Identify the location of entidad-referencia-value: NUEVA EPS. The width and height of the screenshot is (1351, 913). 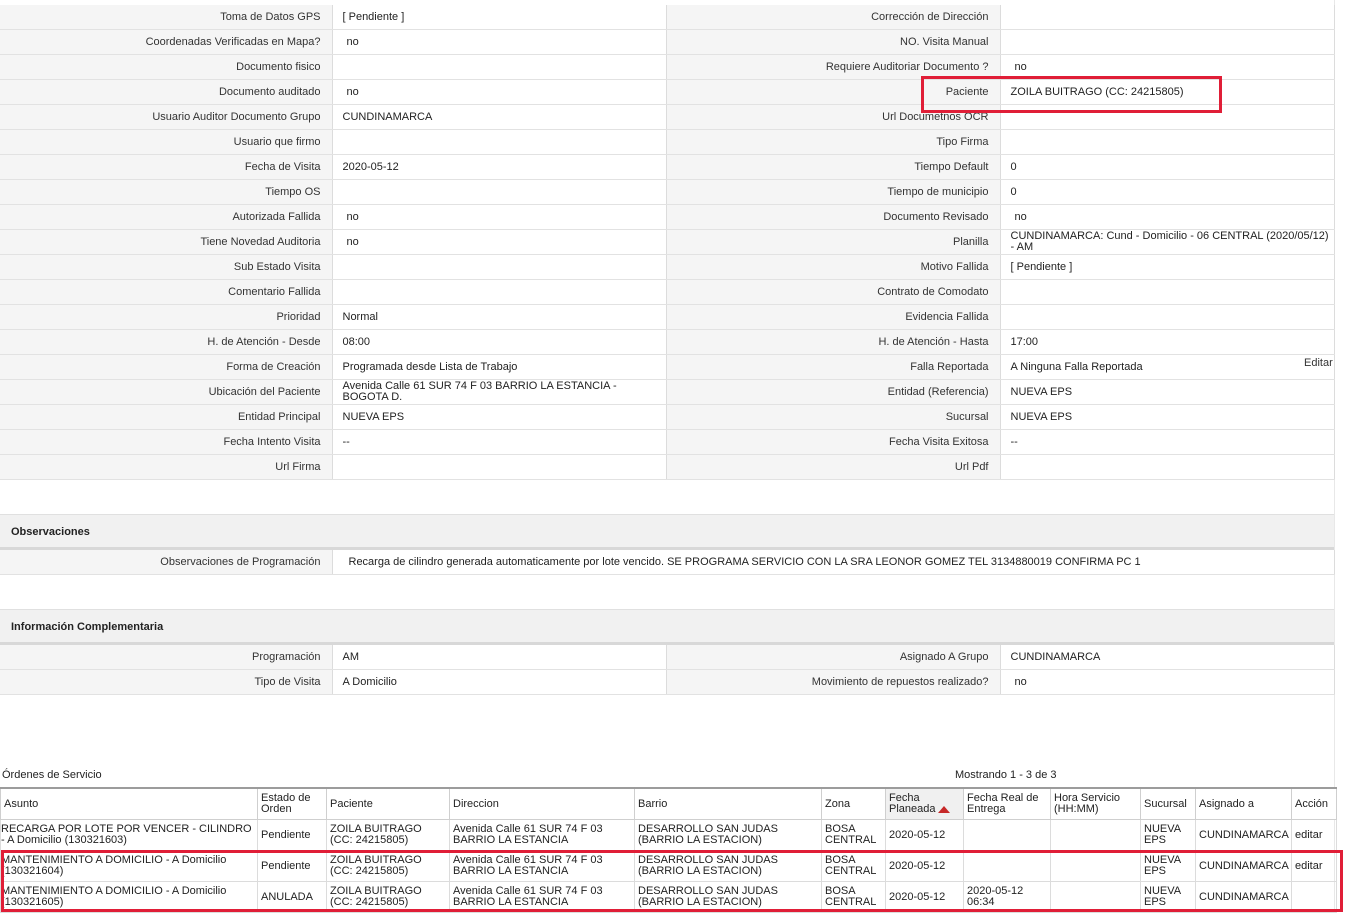
(1167, 392).